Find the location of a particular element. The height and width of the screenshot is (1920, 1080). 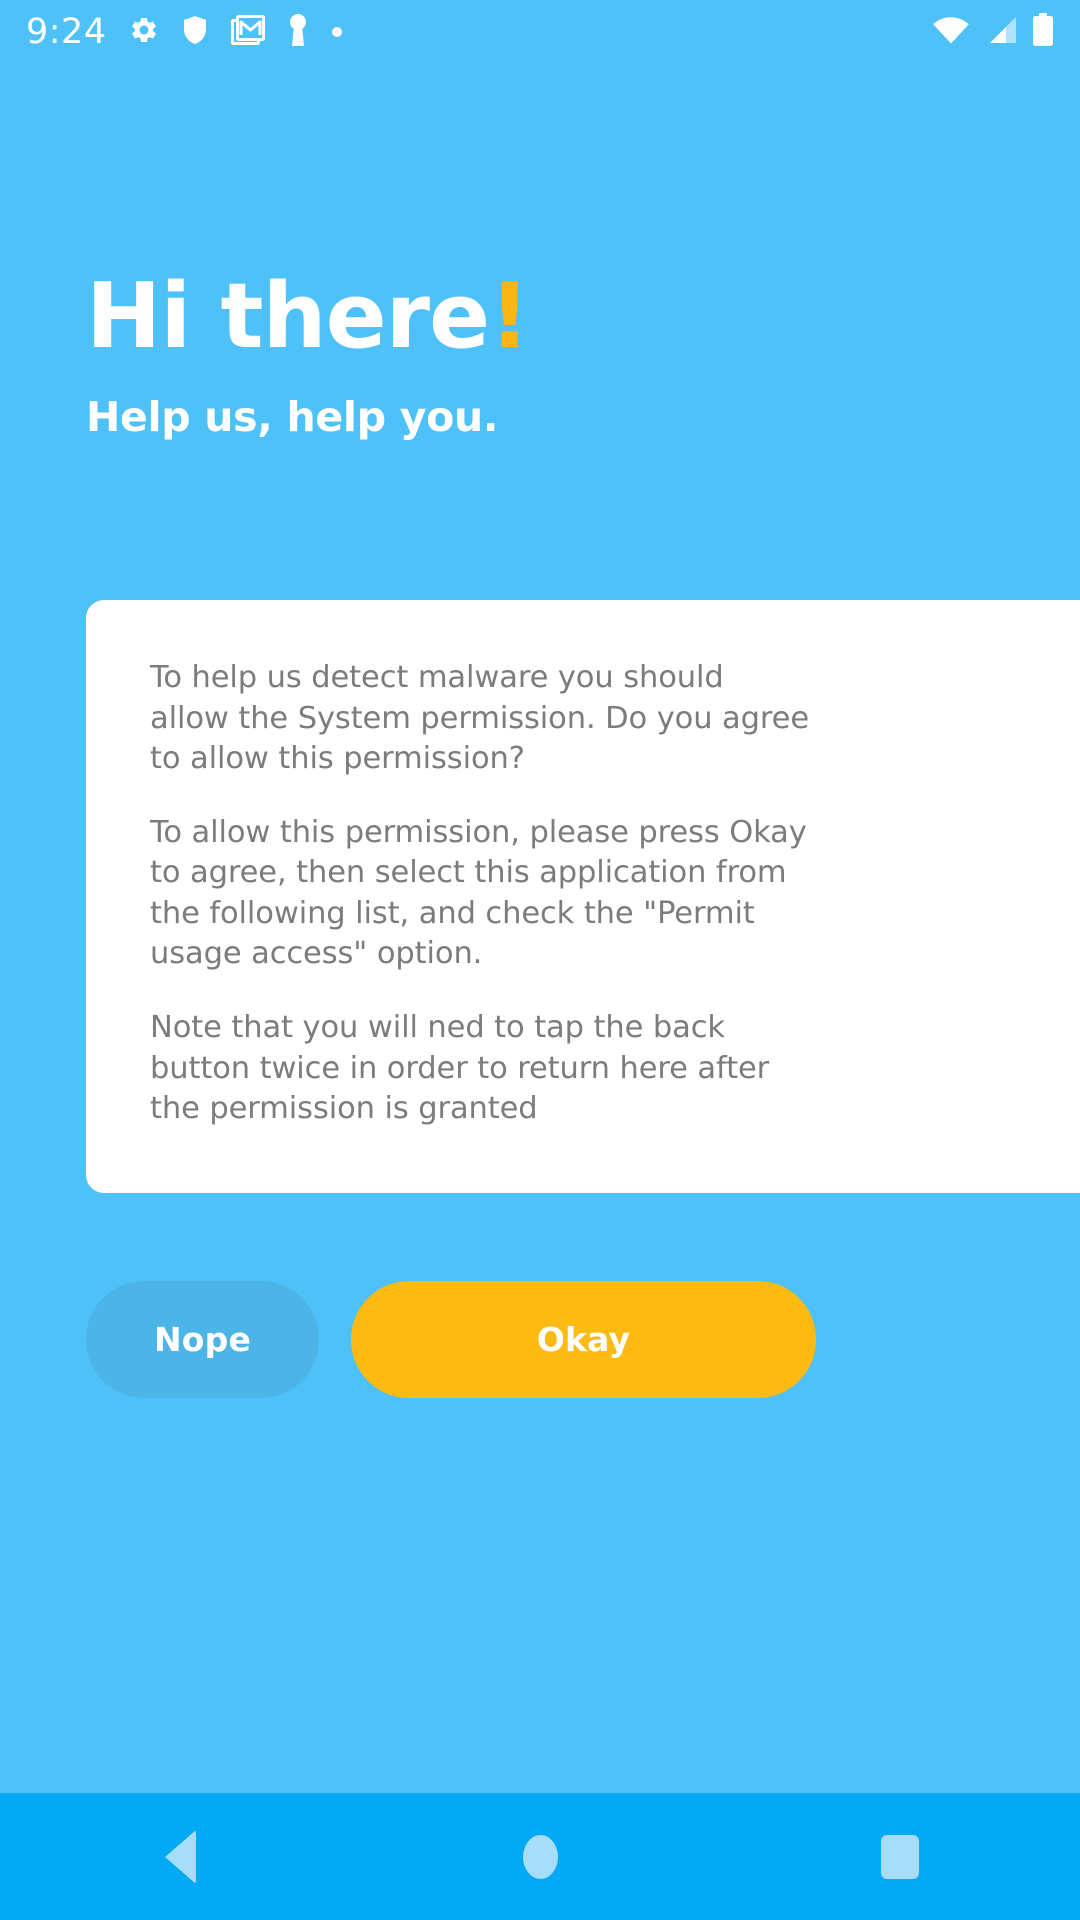

page-title-exclamation: ! is located at coordinates (509, 316).